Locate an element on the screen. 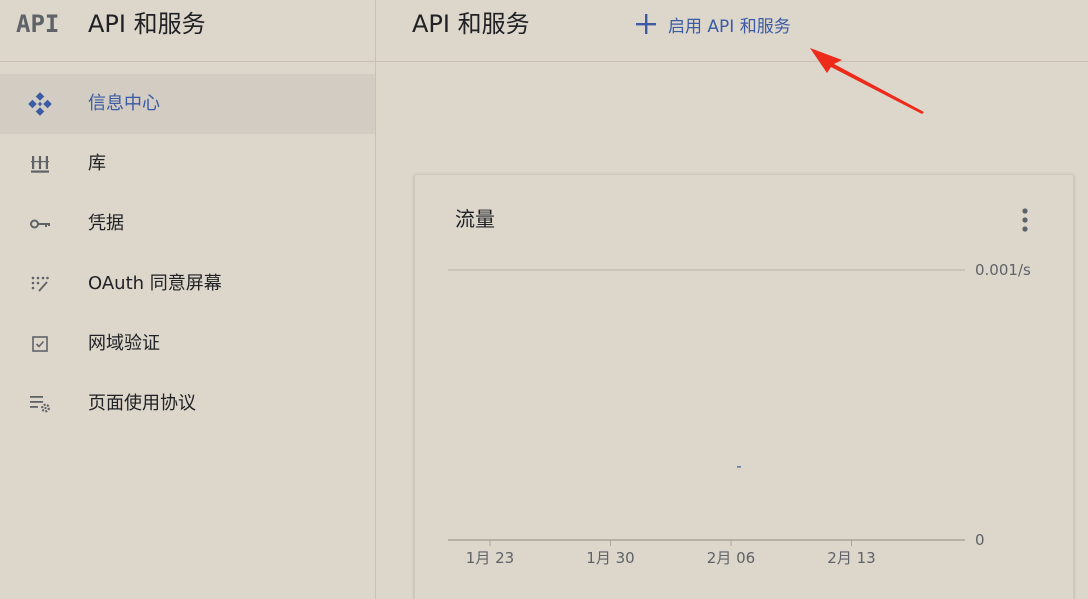 The width and height of the screenshot is (1088, 599). sidebar-item-label: 页面使用协议 is located at coordinates (142, 403).